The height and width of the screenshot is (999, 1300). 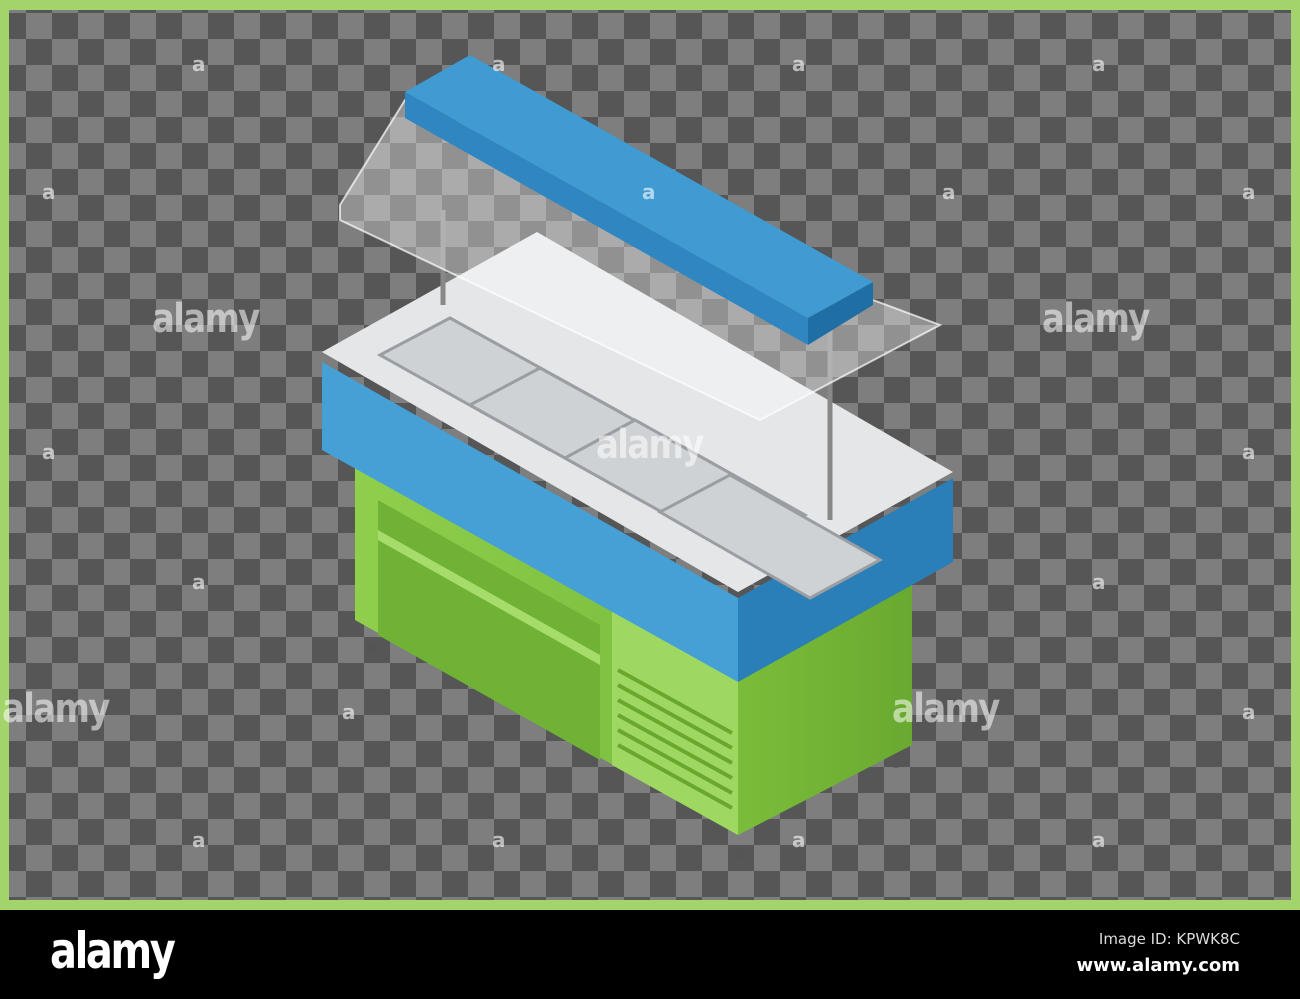 What do you see at coordinates (113, 951) in the screenshot?
I see `alamy-logo: alamy` at bounding box center [113, 951].